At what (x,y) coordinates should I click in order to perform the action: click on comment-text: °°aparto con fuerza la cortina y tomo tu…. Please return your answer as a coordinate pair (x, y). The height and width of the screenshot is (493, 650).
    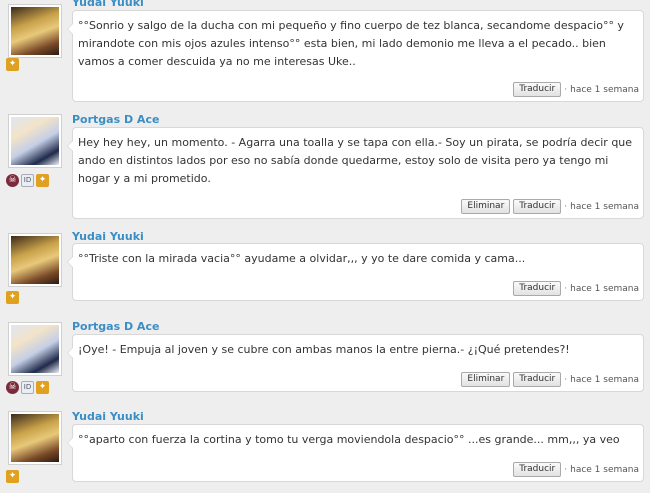
    Looking at the image, I should click on (349, 439).